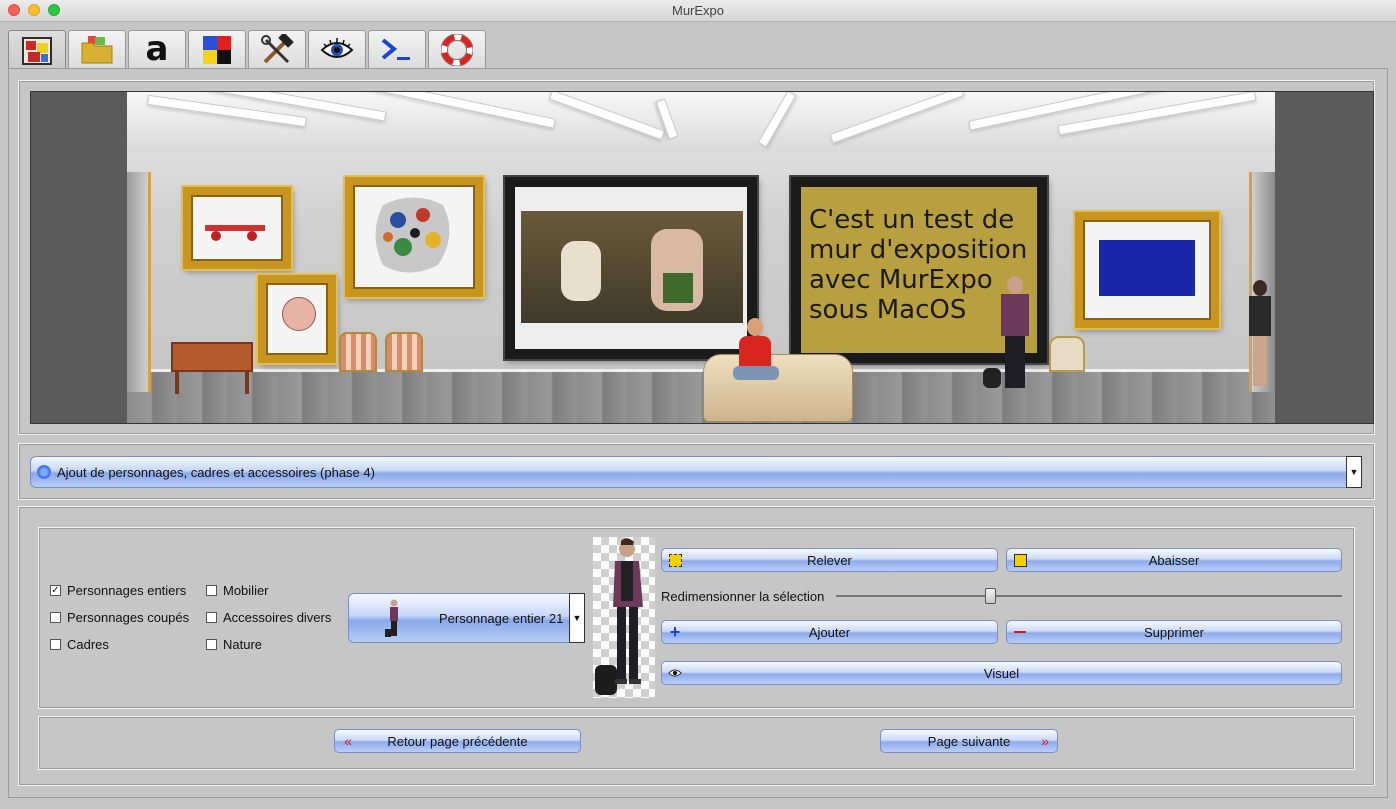 The height and width of the screenshot is (809, 1396). I want to click on color-squares-icon, so click(217, 49).